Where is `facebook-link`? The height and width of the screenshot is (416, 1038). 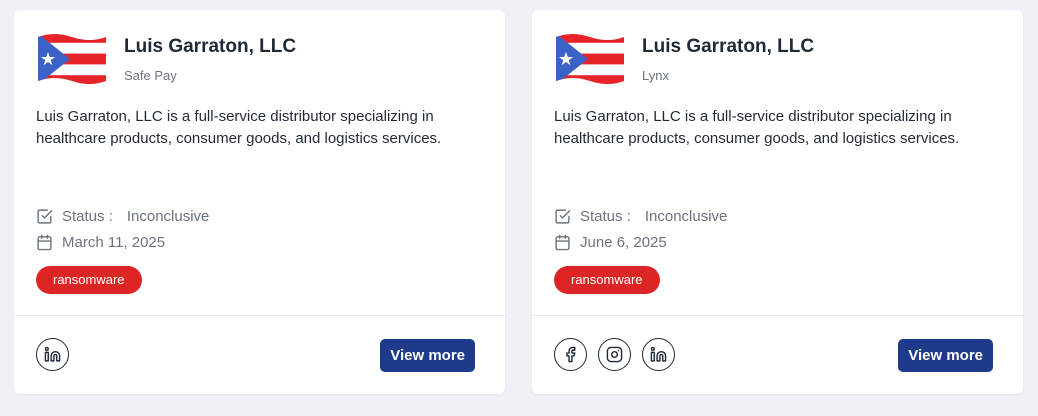 facebook-link is located at coordinates (570, 354).